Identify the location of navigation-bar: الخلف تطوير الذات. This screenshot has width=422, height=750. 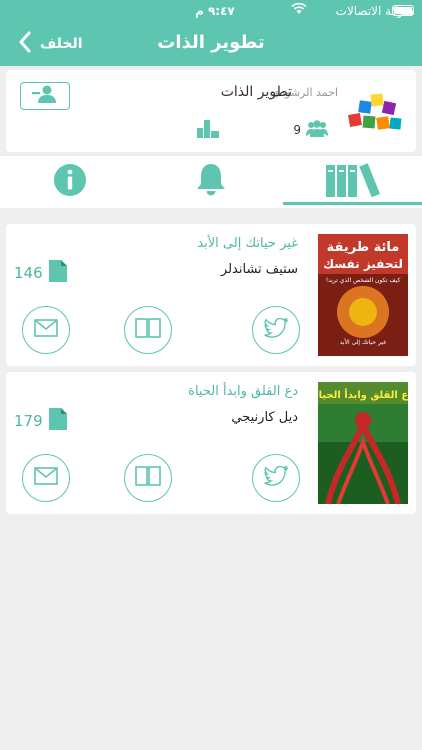
(211, 44).